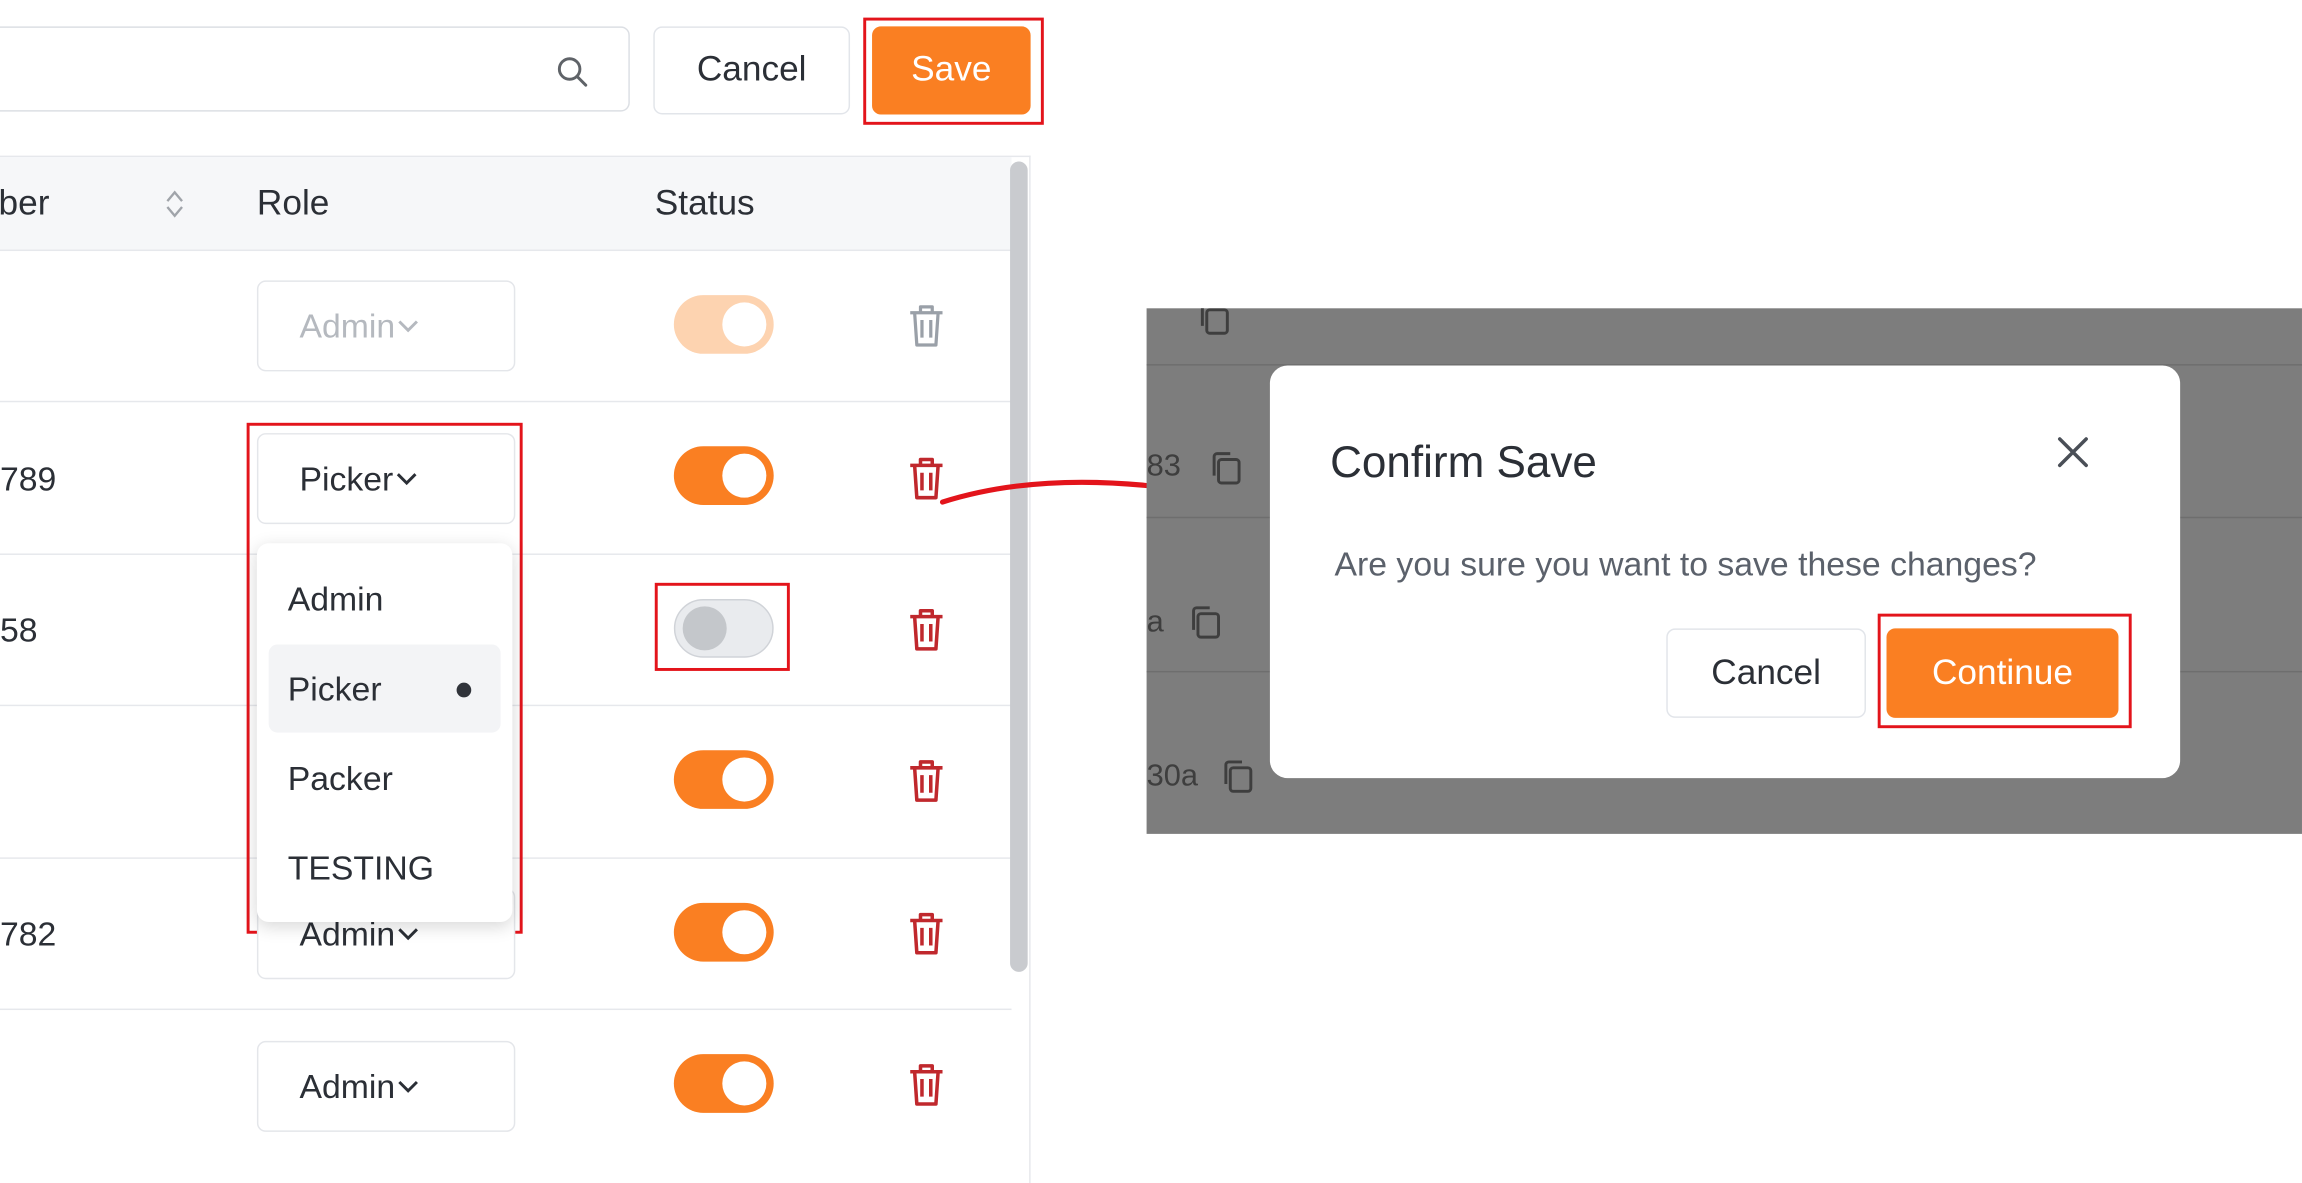 This screenshot has height=1183, width=2302. I want to click on table-scrollbar, so click(1019, 566).